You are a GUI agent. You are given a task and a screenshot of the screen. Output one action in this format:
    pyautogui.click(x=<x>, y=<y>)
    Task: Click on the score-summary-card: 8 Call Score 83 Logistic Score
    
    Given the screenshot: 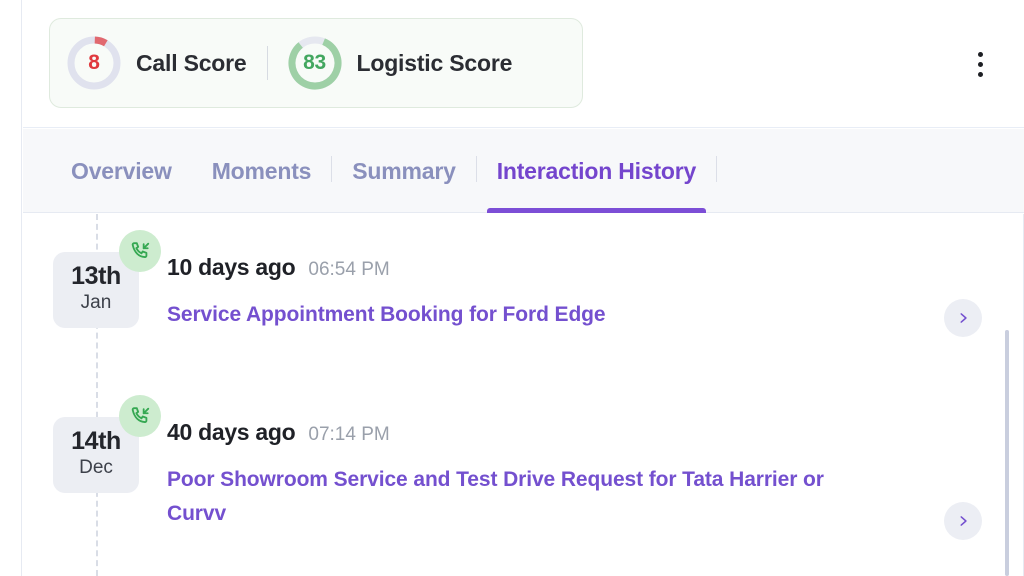 What is the action you would take?
    pyautogui.click(x=316, y=63)
    